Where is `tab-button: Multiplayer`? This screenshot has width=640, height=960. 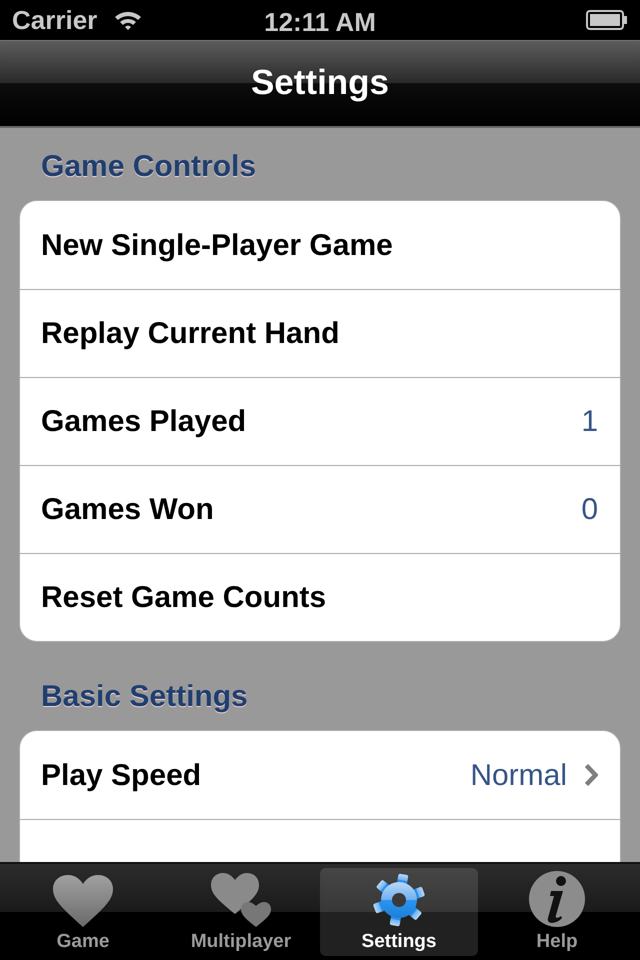 tab-button: Multiplayer is located at coordinates (241, 912).